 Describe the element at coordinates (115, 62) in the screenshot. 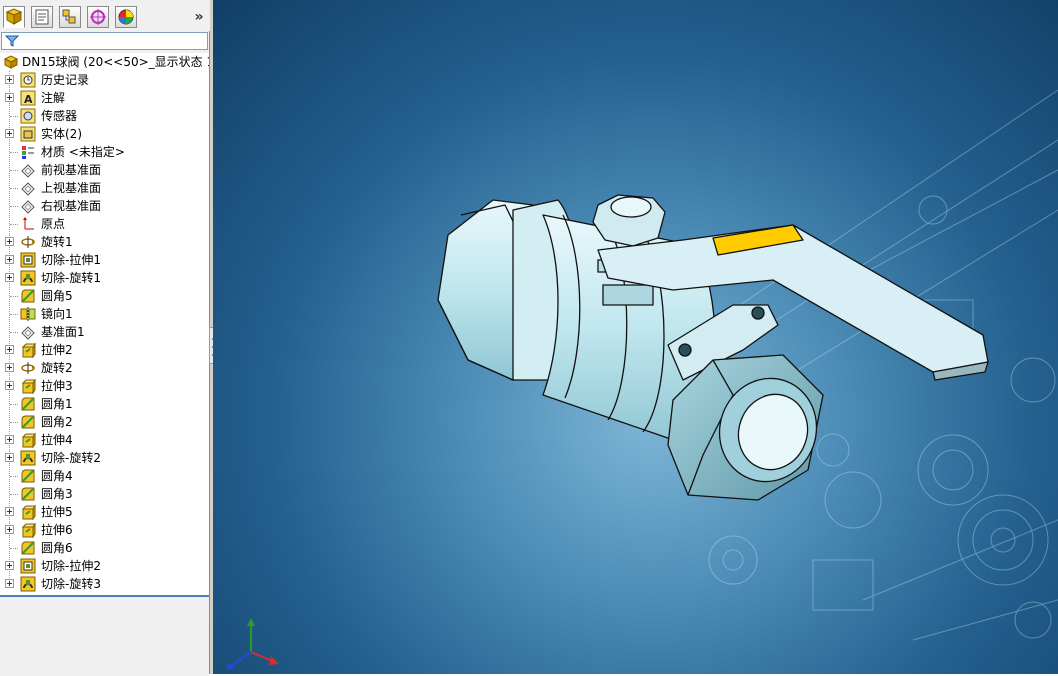

I see `tree-root-label: DN15球阀 (20<<50>_显示状态 1` at that location.